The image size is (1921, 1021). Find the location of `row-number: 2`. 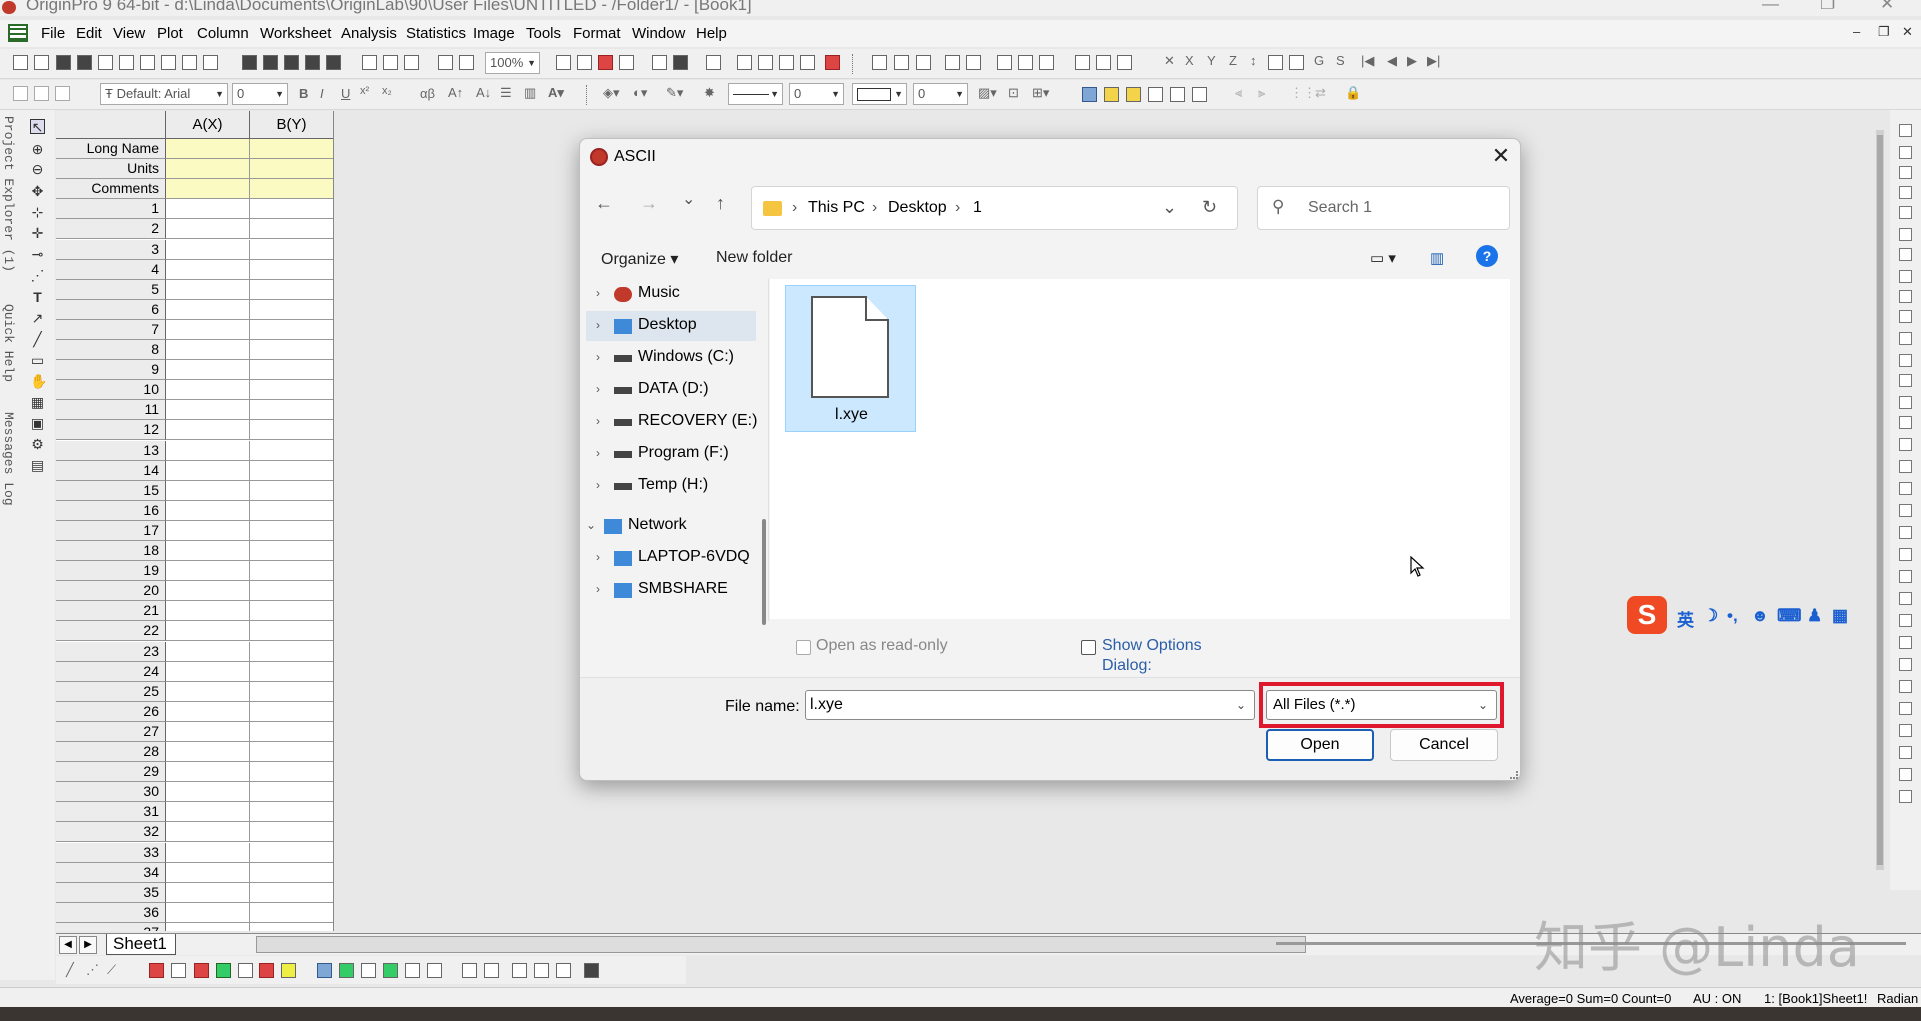

row-number: 2 is located at coordinates (111, 229).